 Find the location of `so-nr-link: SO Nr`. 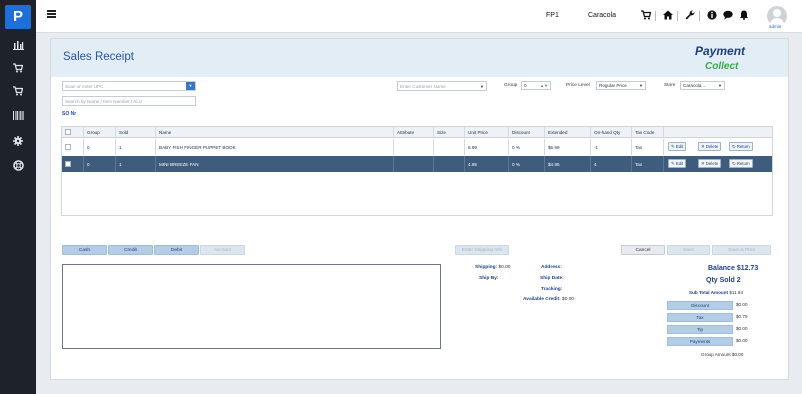

so-nr-link: SO Nr is located at coordinates (69, 114).